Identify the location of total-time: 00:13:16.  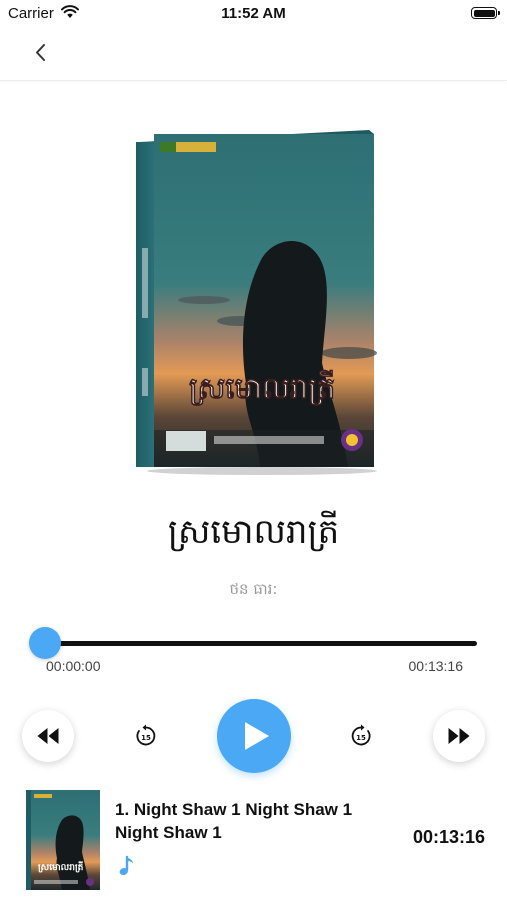
(436, 666).